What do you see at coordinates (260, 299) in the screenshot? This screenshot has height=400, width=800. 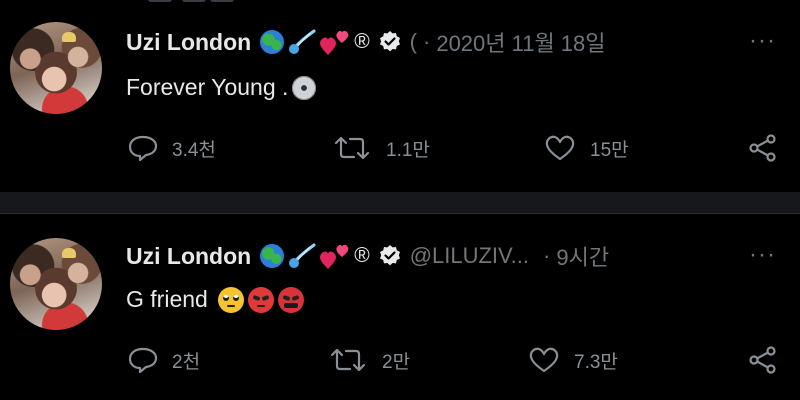 I see `angry-face-emoji-icon` at bounding box center [260, 299].